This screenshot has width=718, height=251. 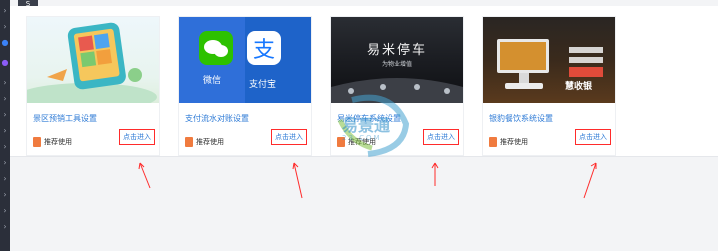 I want to click on svg-text: 支, so click(x=264, y=50).